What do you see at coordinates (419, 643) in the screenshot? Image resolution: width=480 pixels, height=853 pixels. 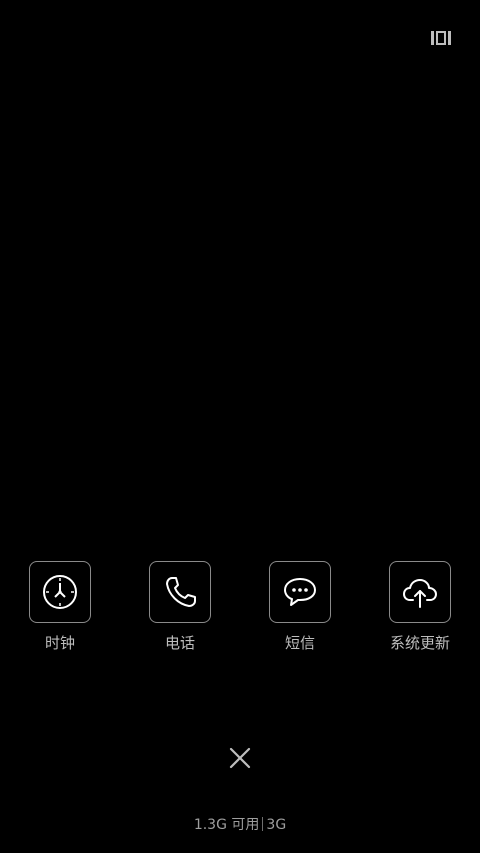 I see `app-label: 系统更新` at bounding box center [419, 643].